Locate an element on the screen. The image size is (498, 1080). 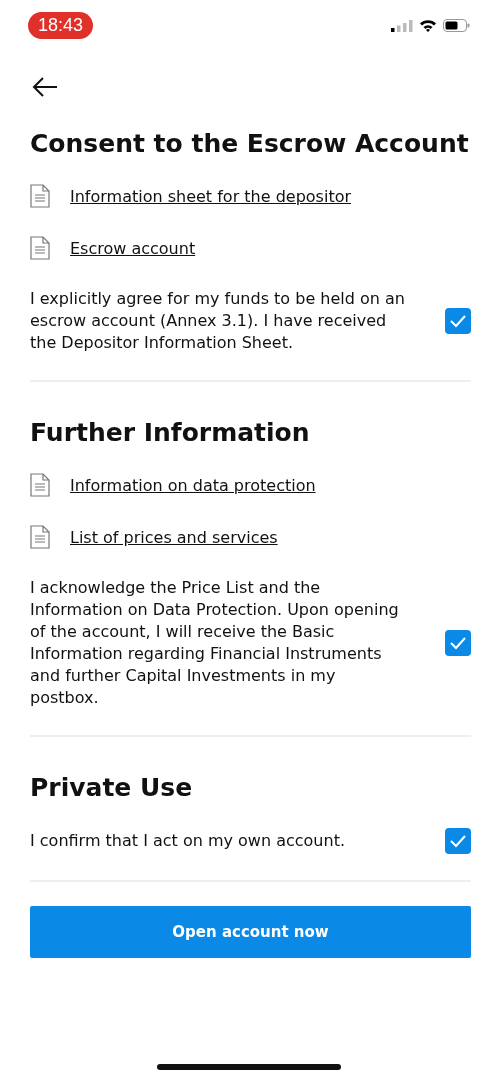
consent-text: I explicitly agree for my funds to be held on an escrow account (Annex 3.1). I have received the Depositor Information Sheet. is located at coordinates (217, 321).